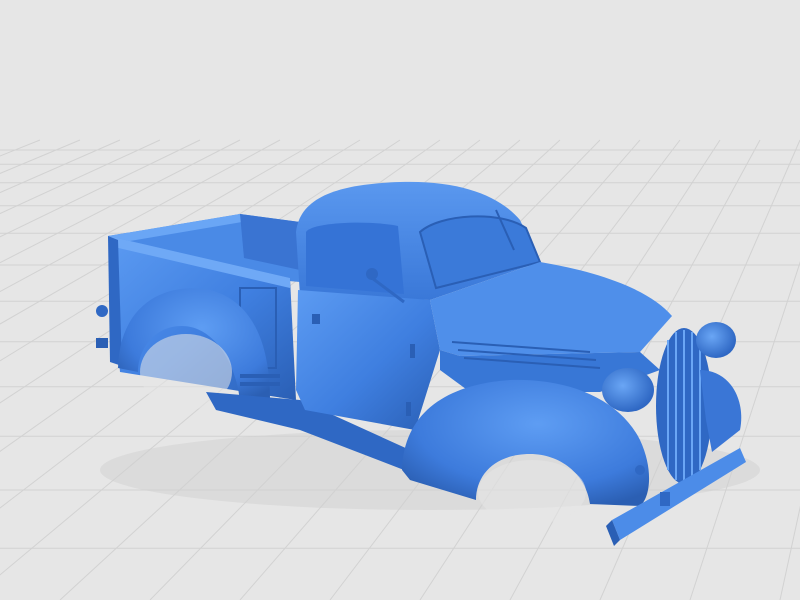  Describe the element at coordinates (640, 470) in the screenshot. I see `turn-signal` at that location.